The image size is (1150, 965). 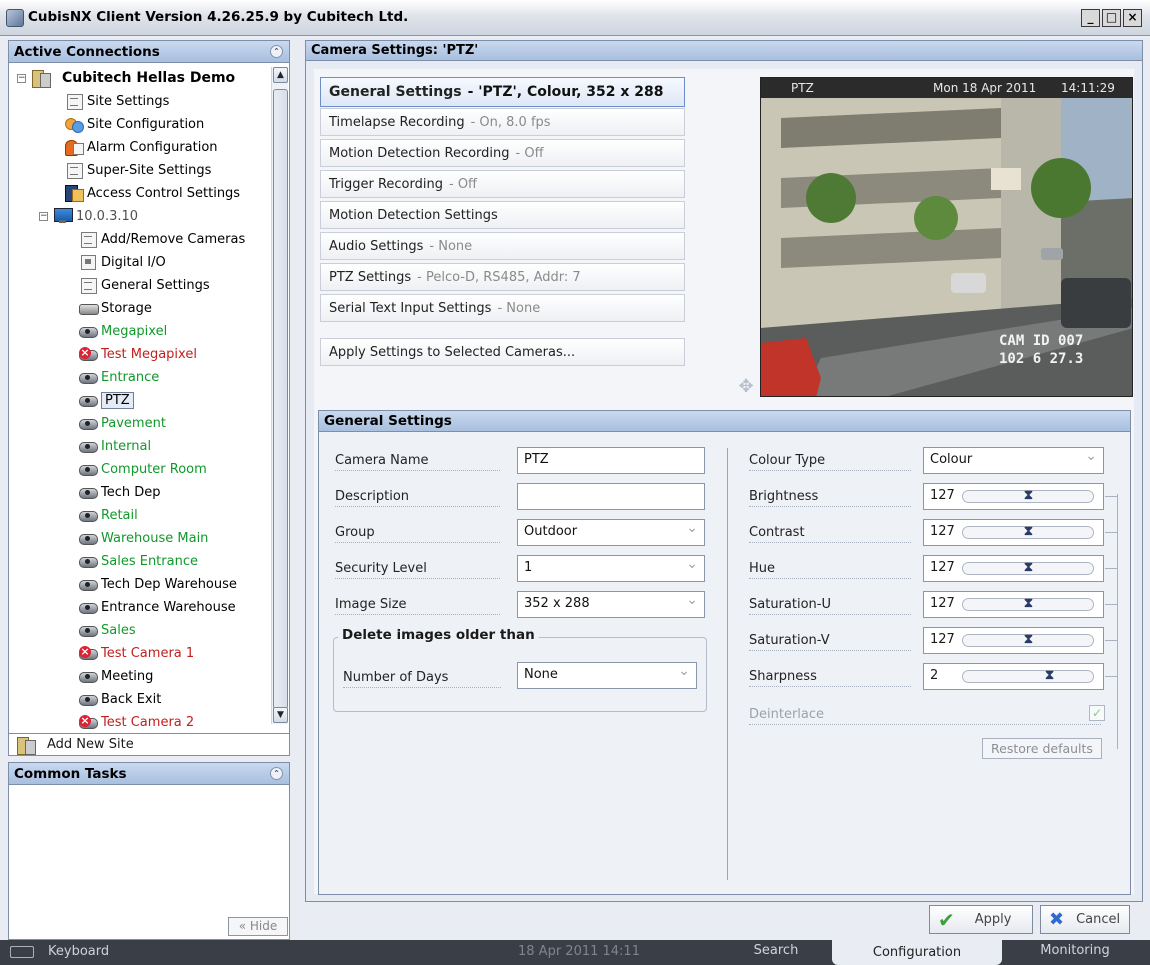 What do you see at coordinates (116, 676) in the screenshot?
I see `tree-item: Meeting` at bounding box center [116, 676].